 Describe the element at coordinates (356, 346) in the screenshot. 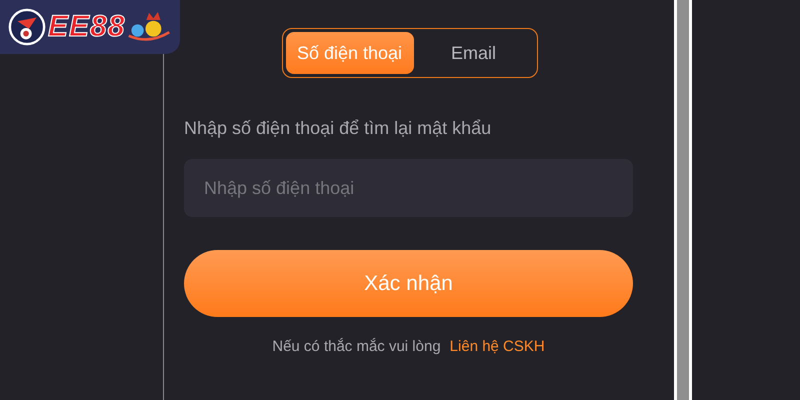

I see `help-text: Nếu có thắc mắc vui lòng` at that location.